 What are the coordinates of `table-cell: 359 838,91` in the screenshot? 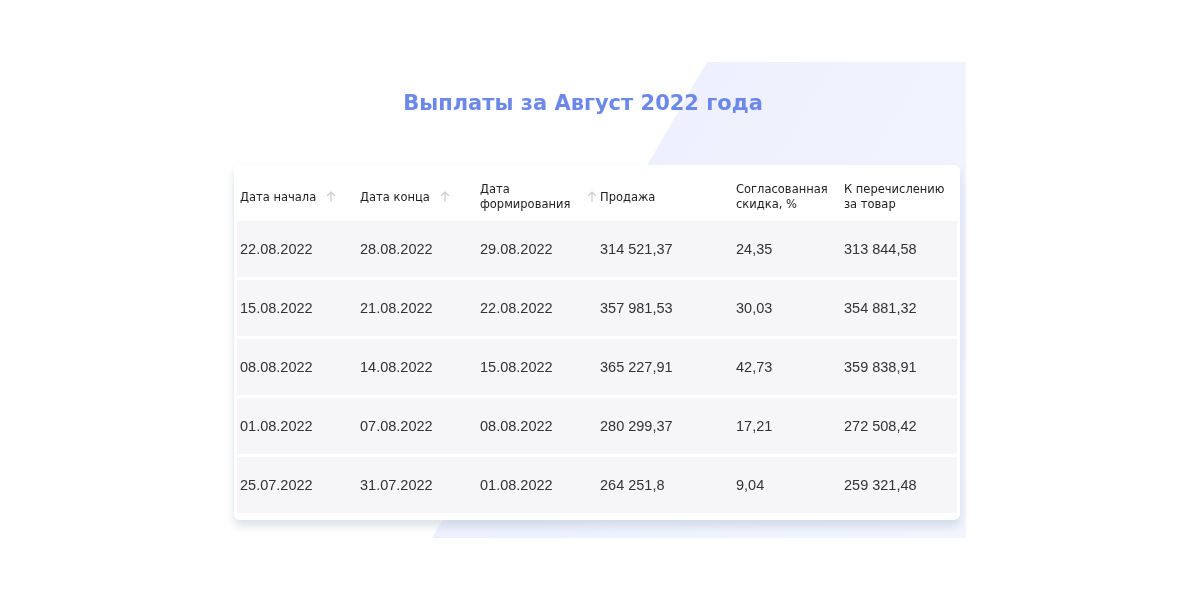 It's located at (899, 367).